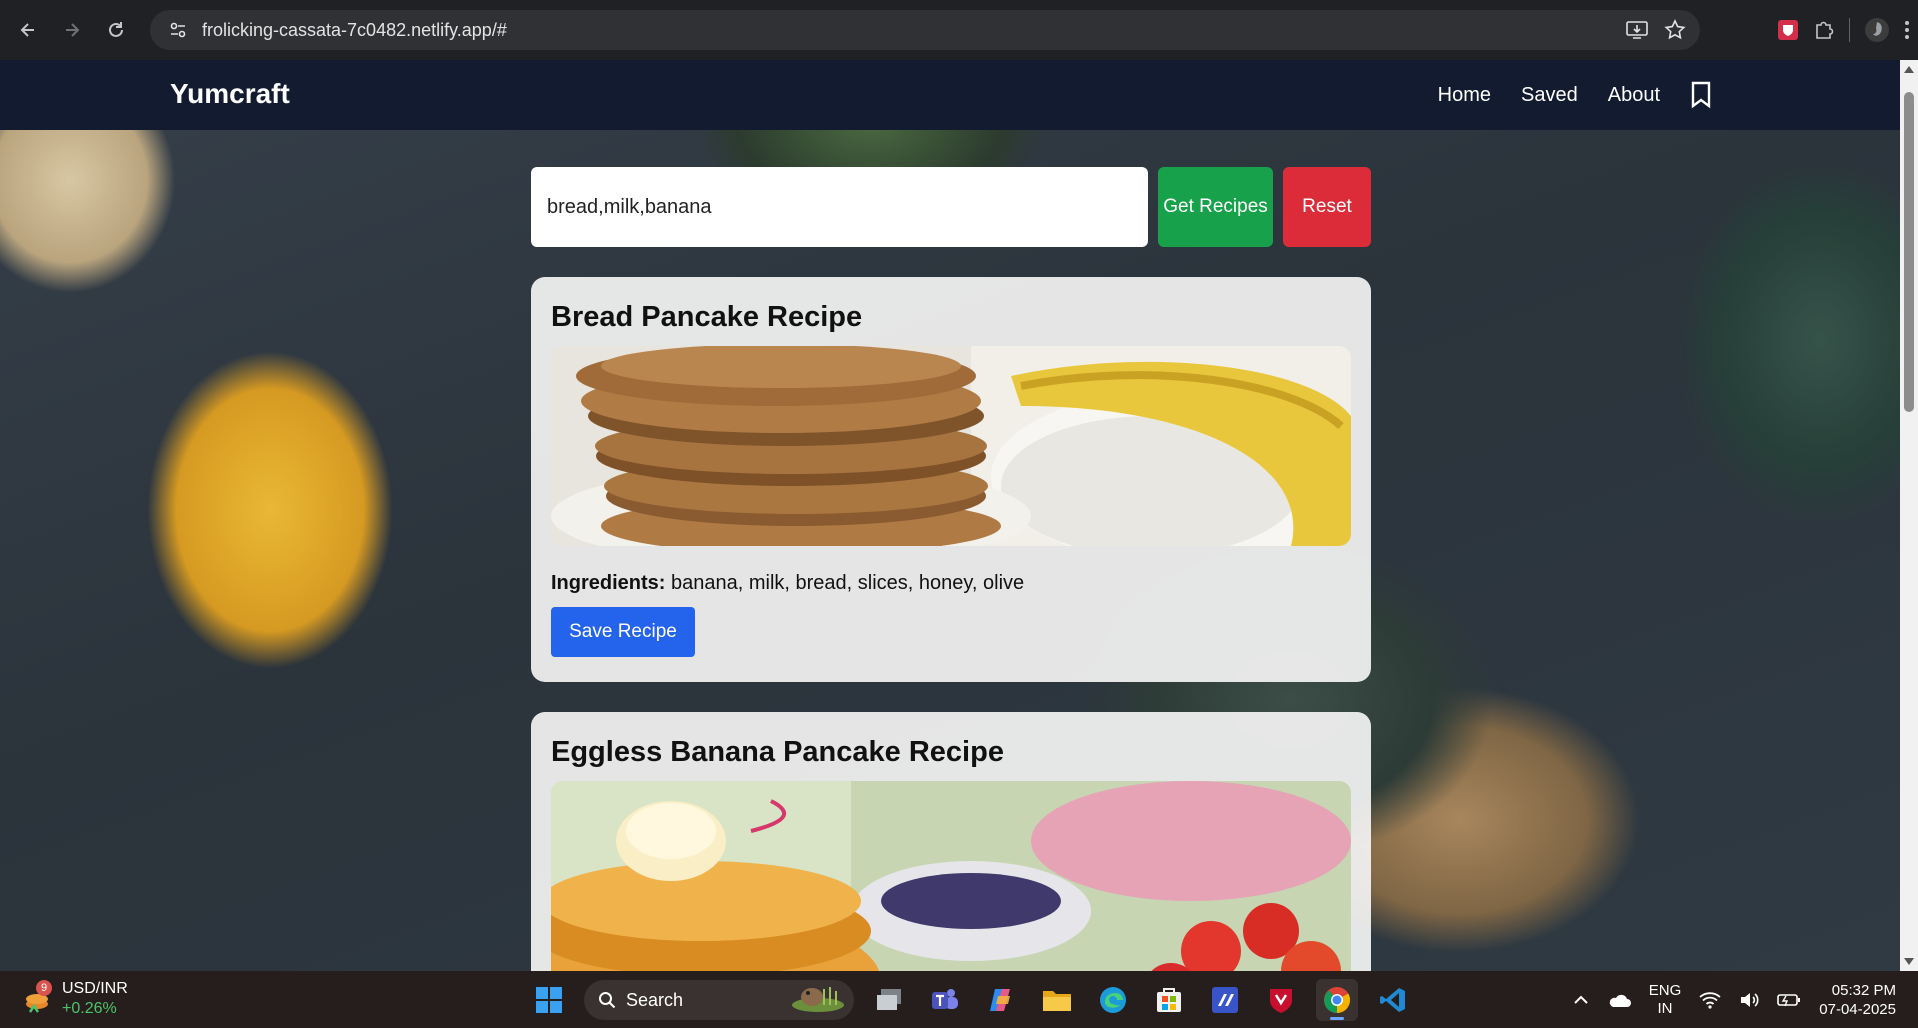 The image size is (1918, 1028). Describe the element at coordinates (1863, 990) in the screenshot. I see `clock-time: 05:32 PM` at that location.